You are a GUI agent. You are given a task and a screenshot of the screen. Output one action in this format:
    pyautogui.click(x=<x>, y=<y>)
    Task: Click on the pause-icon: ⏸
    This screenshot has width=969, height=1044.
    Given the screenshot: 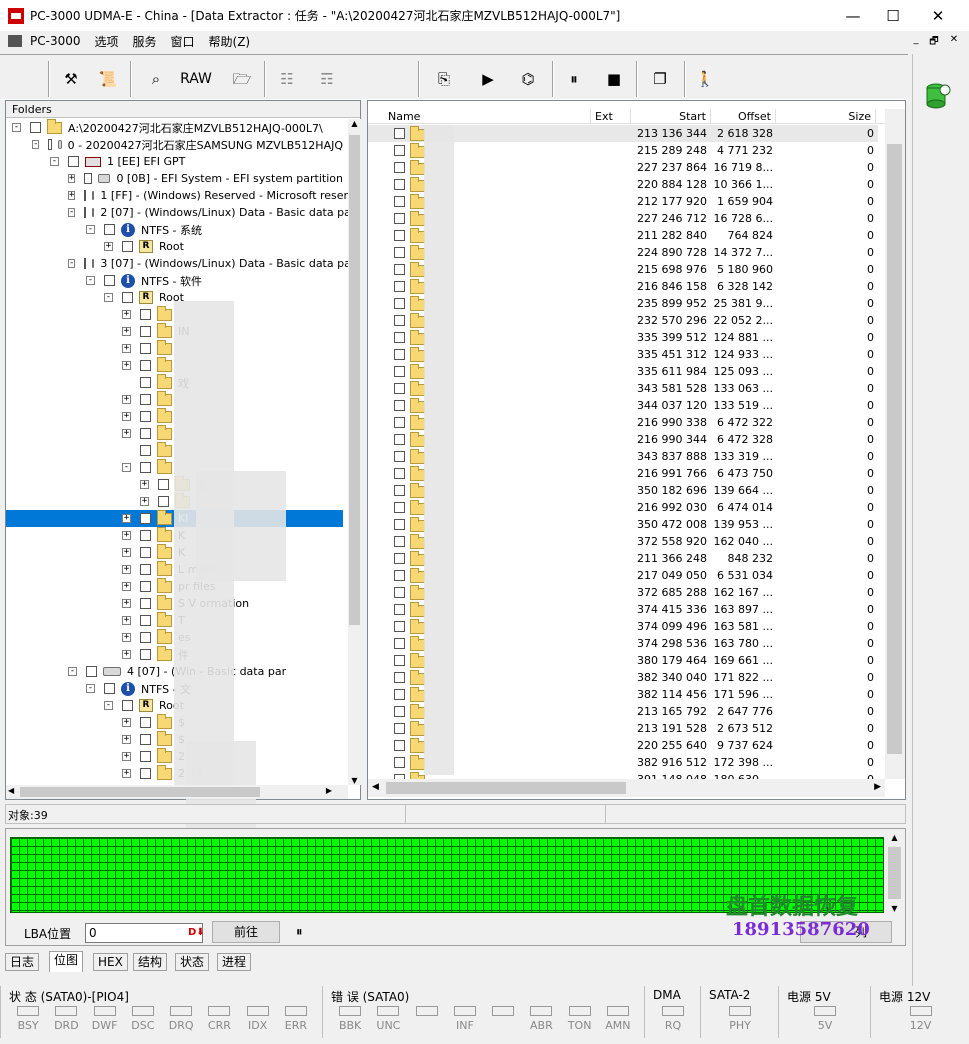 What is the action you would take?
    pyautogui.click(x=299, y=932)
    